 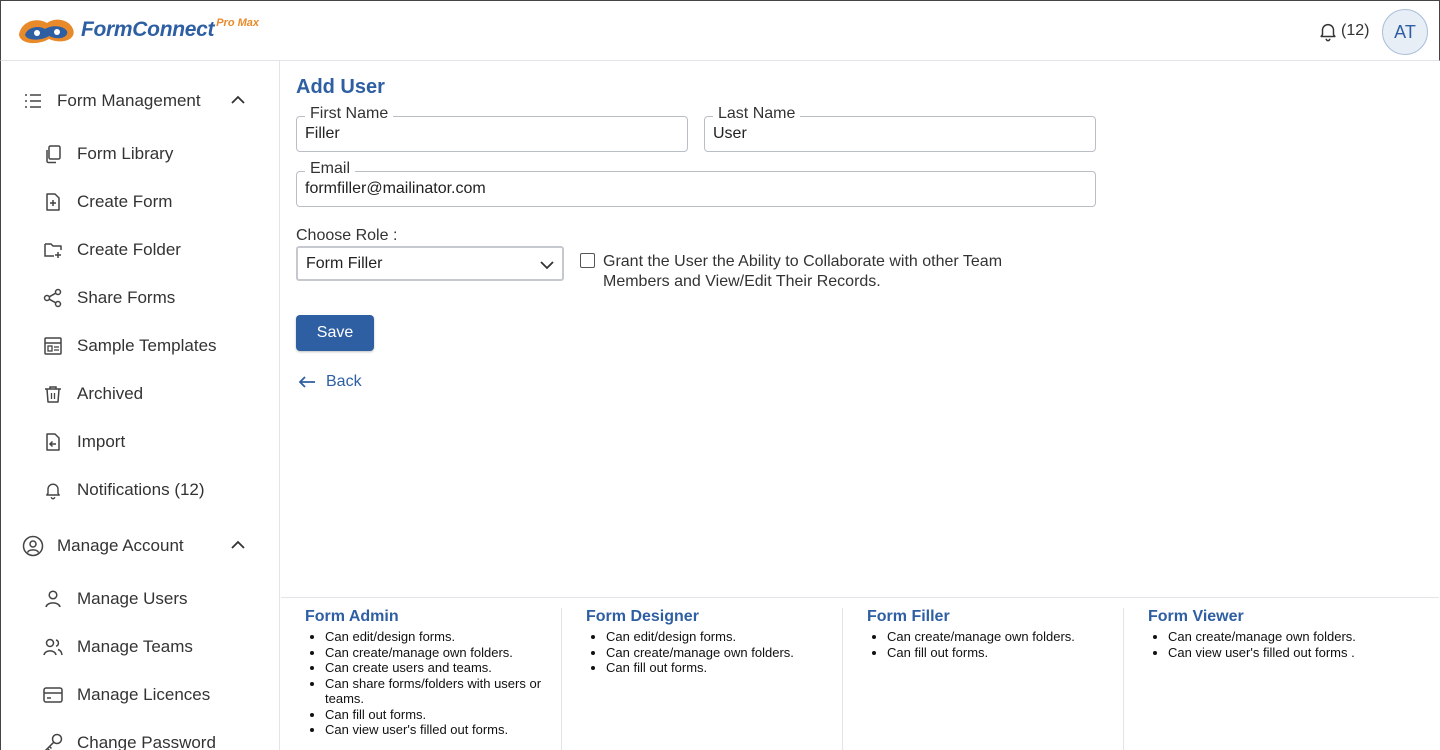 I want to click on template-icon, so click(x=53, y=346).